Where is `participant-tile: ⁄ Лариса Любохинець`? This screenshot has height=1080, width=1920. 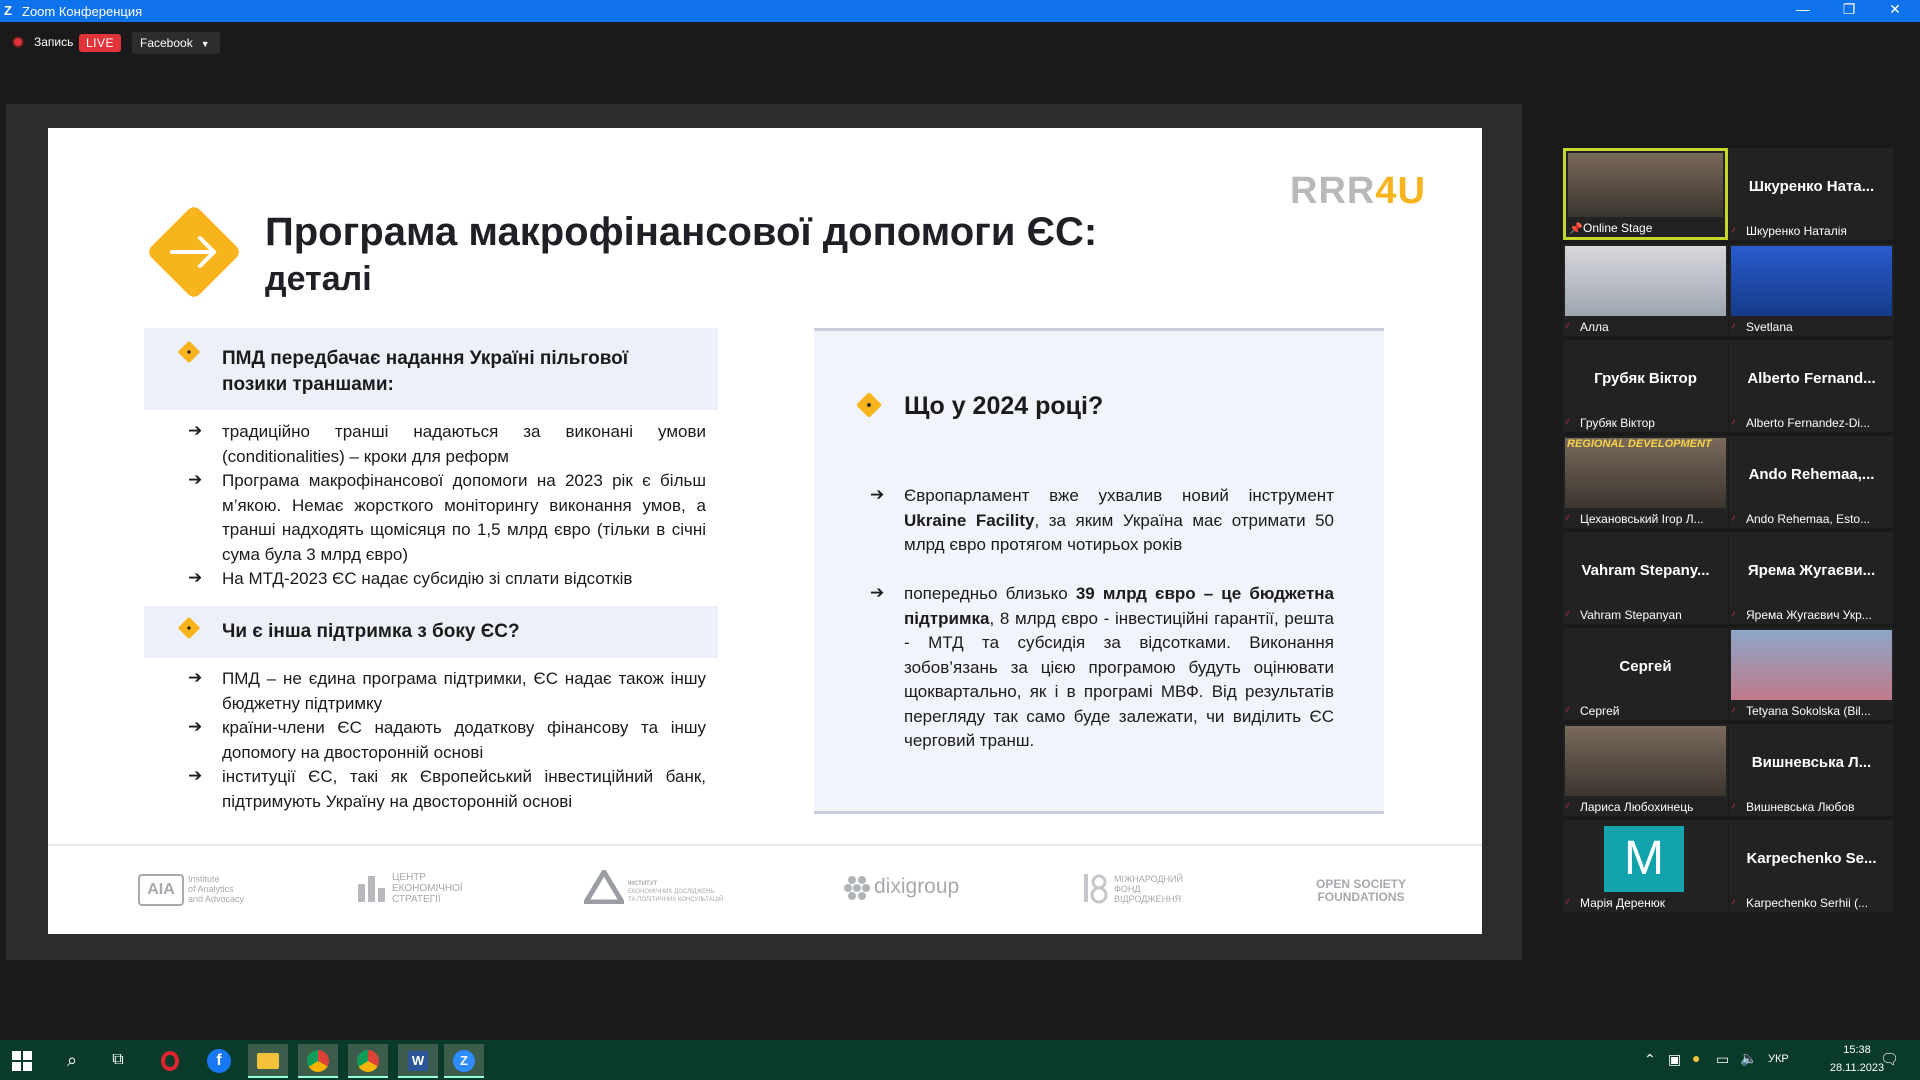
participant-tile: ⁄ Лариса Любохинець is located at coordinates (1645, 770).